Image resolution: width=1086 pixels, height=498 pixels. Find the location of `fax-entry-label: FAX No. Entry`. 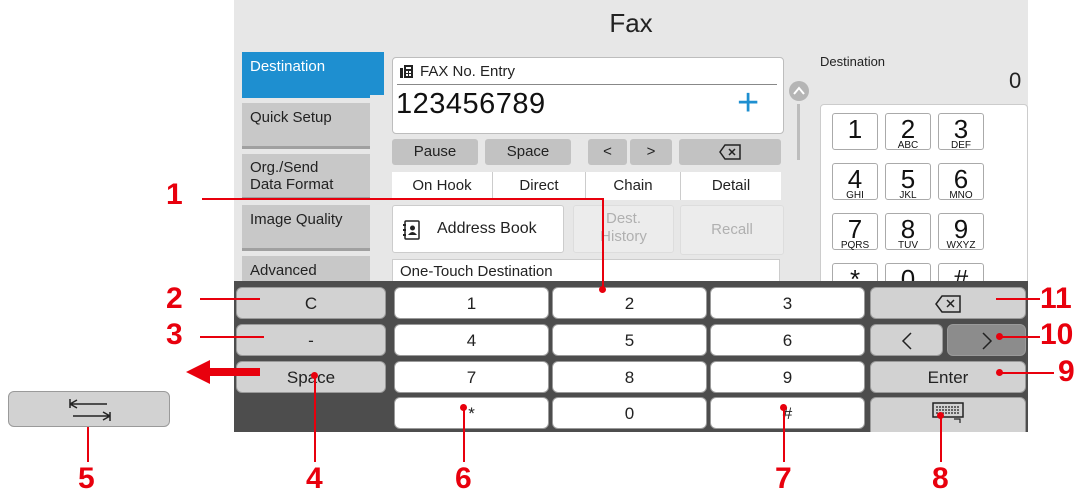

fax-entry-label: FAX No. Entry is located at coordinates (468, 71).